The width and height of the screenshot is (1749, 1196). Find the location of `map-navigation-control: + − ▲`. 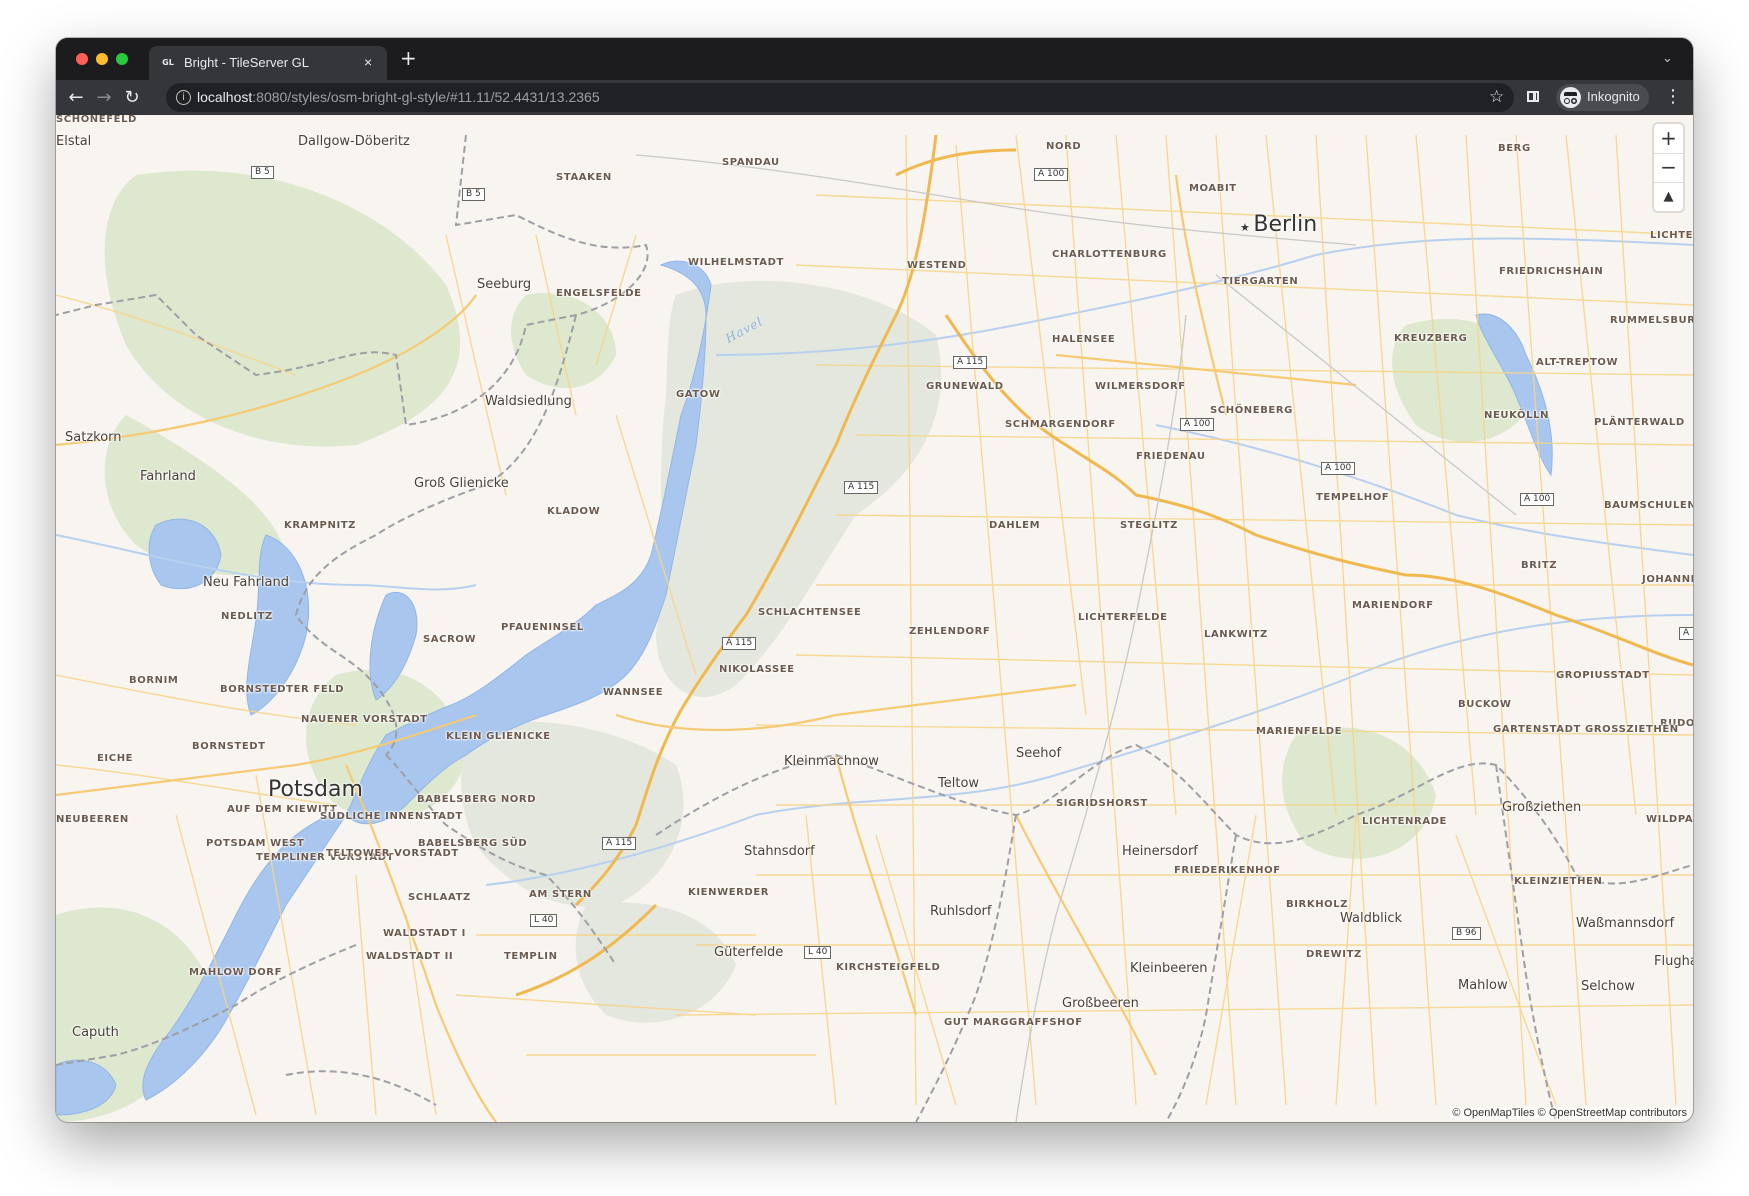

map-navigation-control: + − ▲ is located at coordinates (1668, 167).